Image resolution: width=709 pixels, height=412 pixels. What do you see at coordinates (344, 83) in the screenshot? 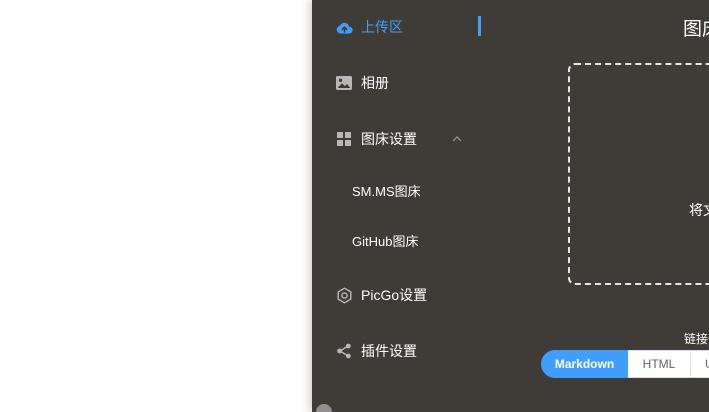
I see `image-icon` at bounding box center [344, 83].